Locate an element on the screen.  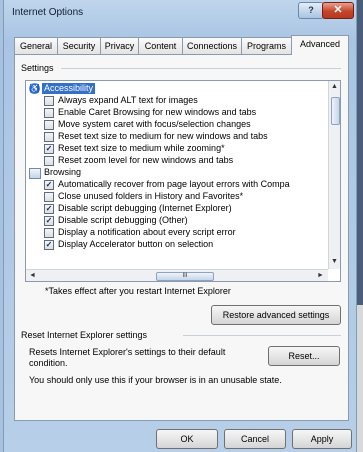
vertical-scrollbar: ▲ ▼ is located at coordinates (334, 175).